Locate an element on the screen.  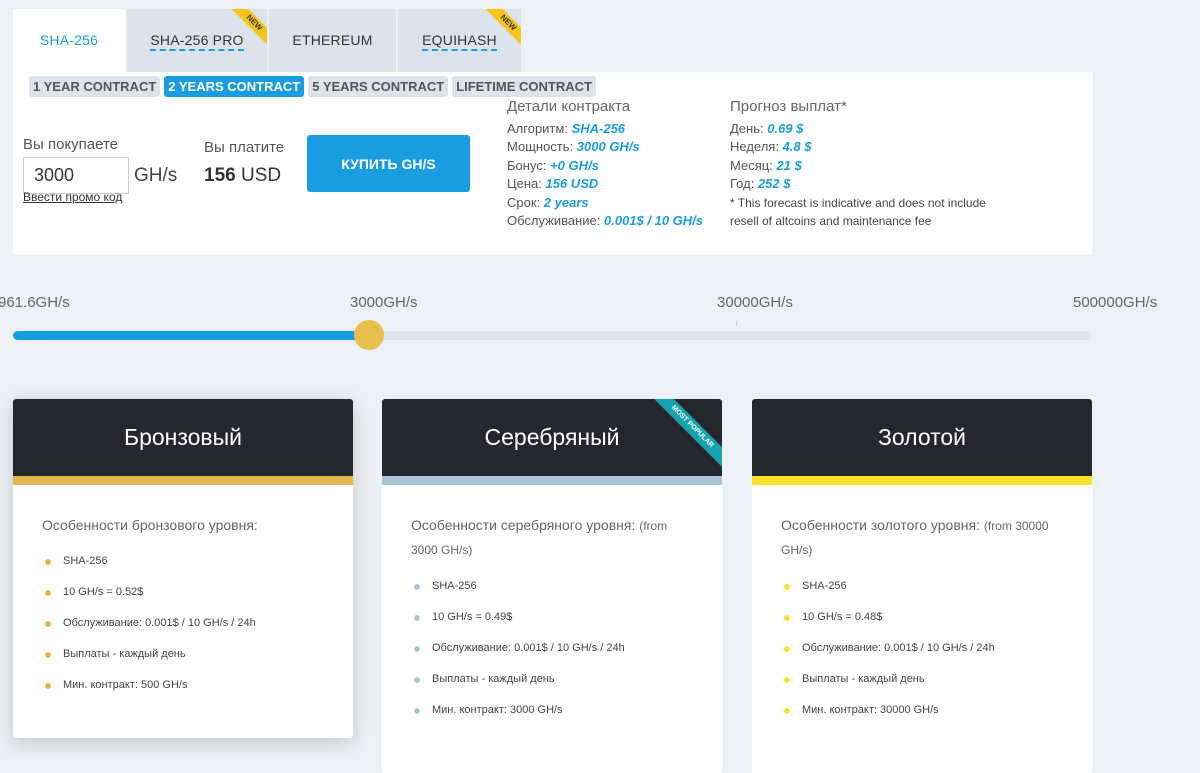
hashrate-unit: GH/s is located at coordinates (156, 175).